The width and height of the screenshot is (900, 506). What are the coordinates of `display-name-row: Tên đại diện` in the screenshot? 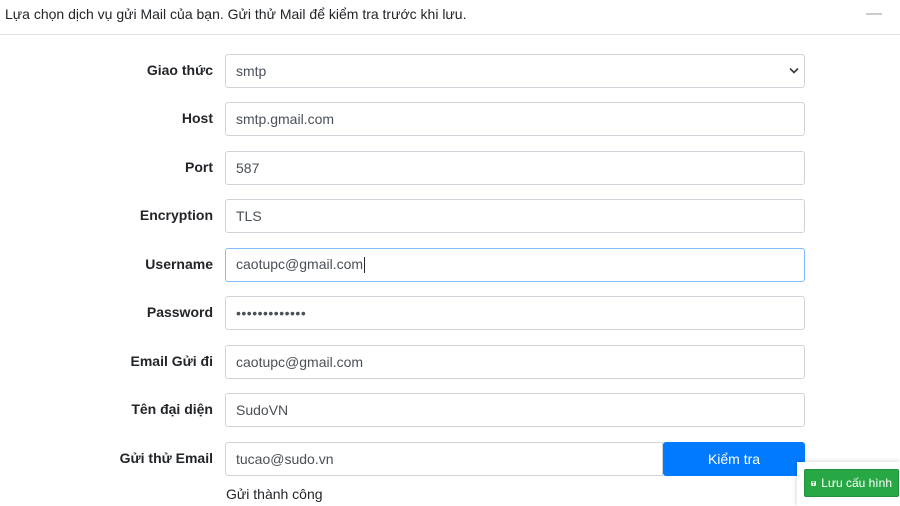 It's located at (450, 410).